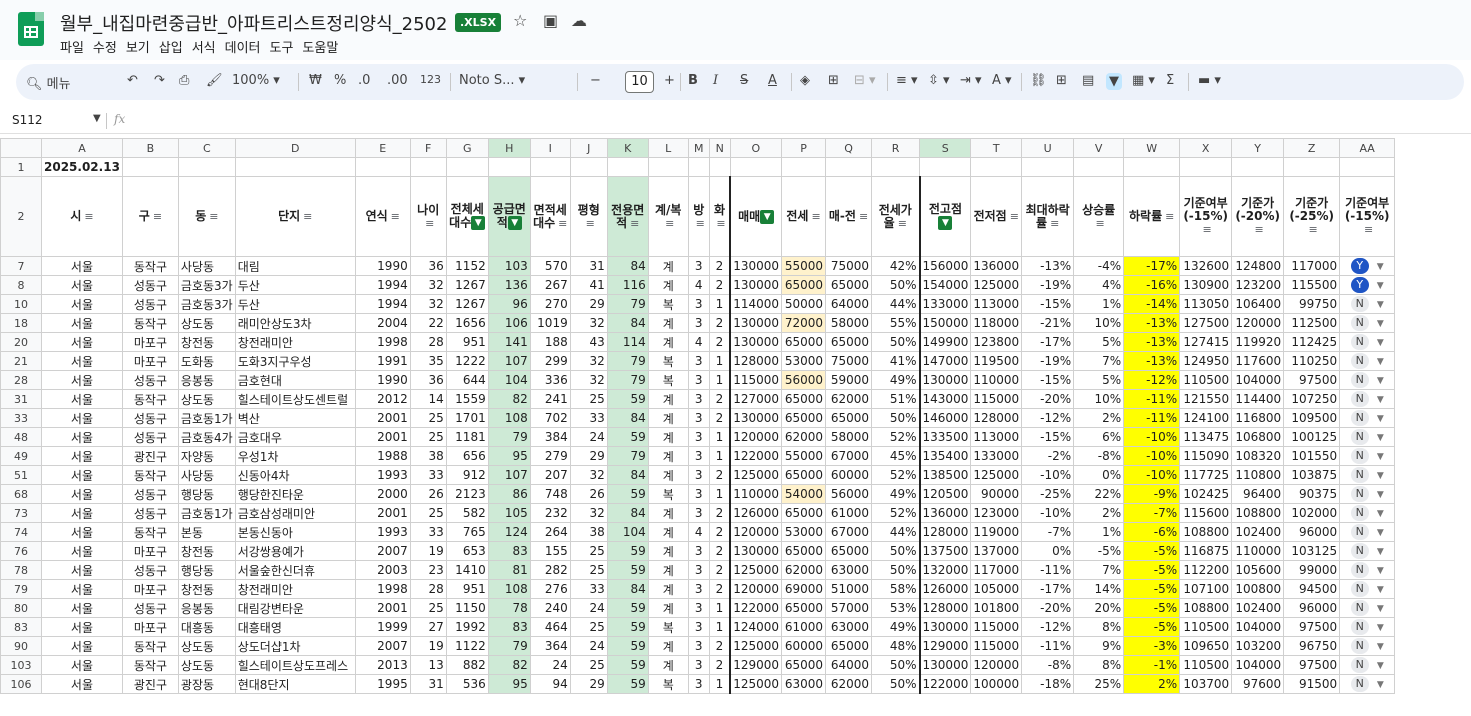 Image resolution: width=1471 pixels, height=716 pixels. What do you see at coordinates (1099, 323) in the screenshot?
I see `cell: 10%` at bounding box center [1099, 323].